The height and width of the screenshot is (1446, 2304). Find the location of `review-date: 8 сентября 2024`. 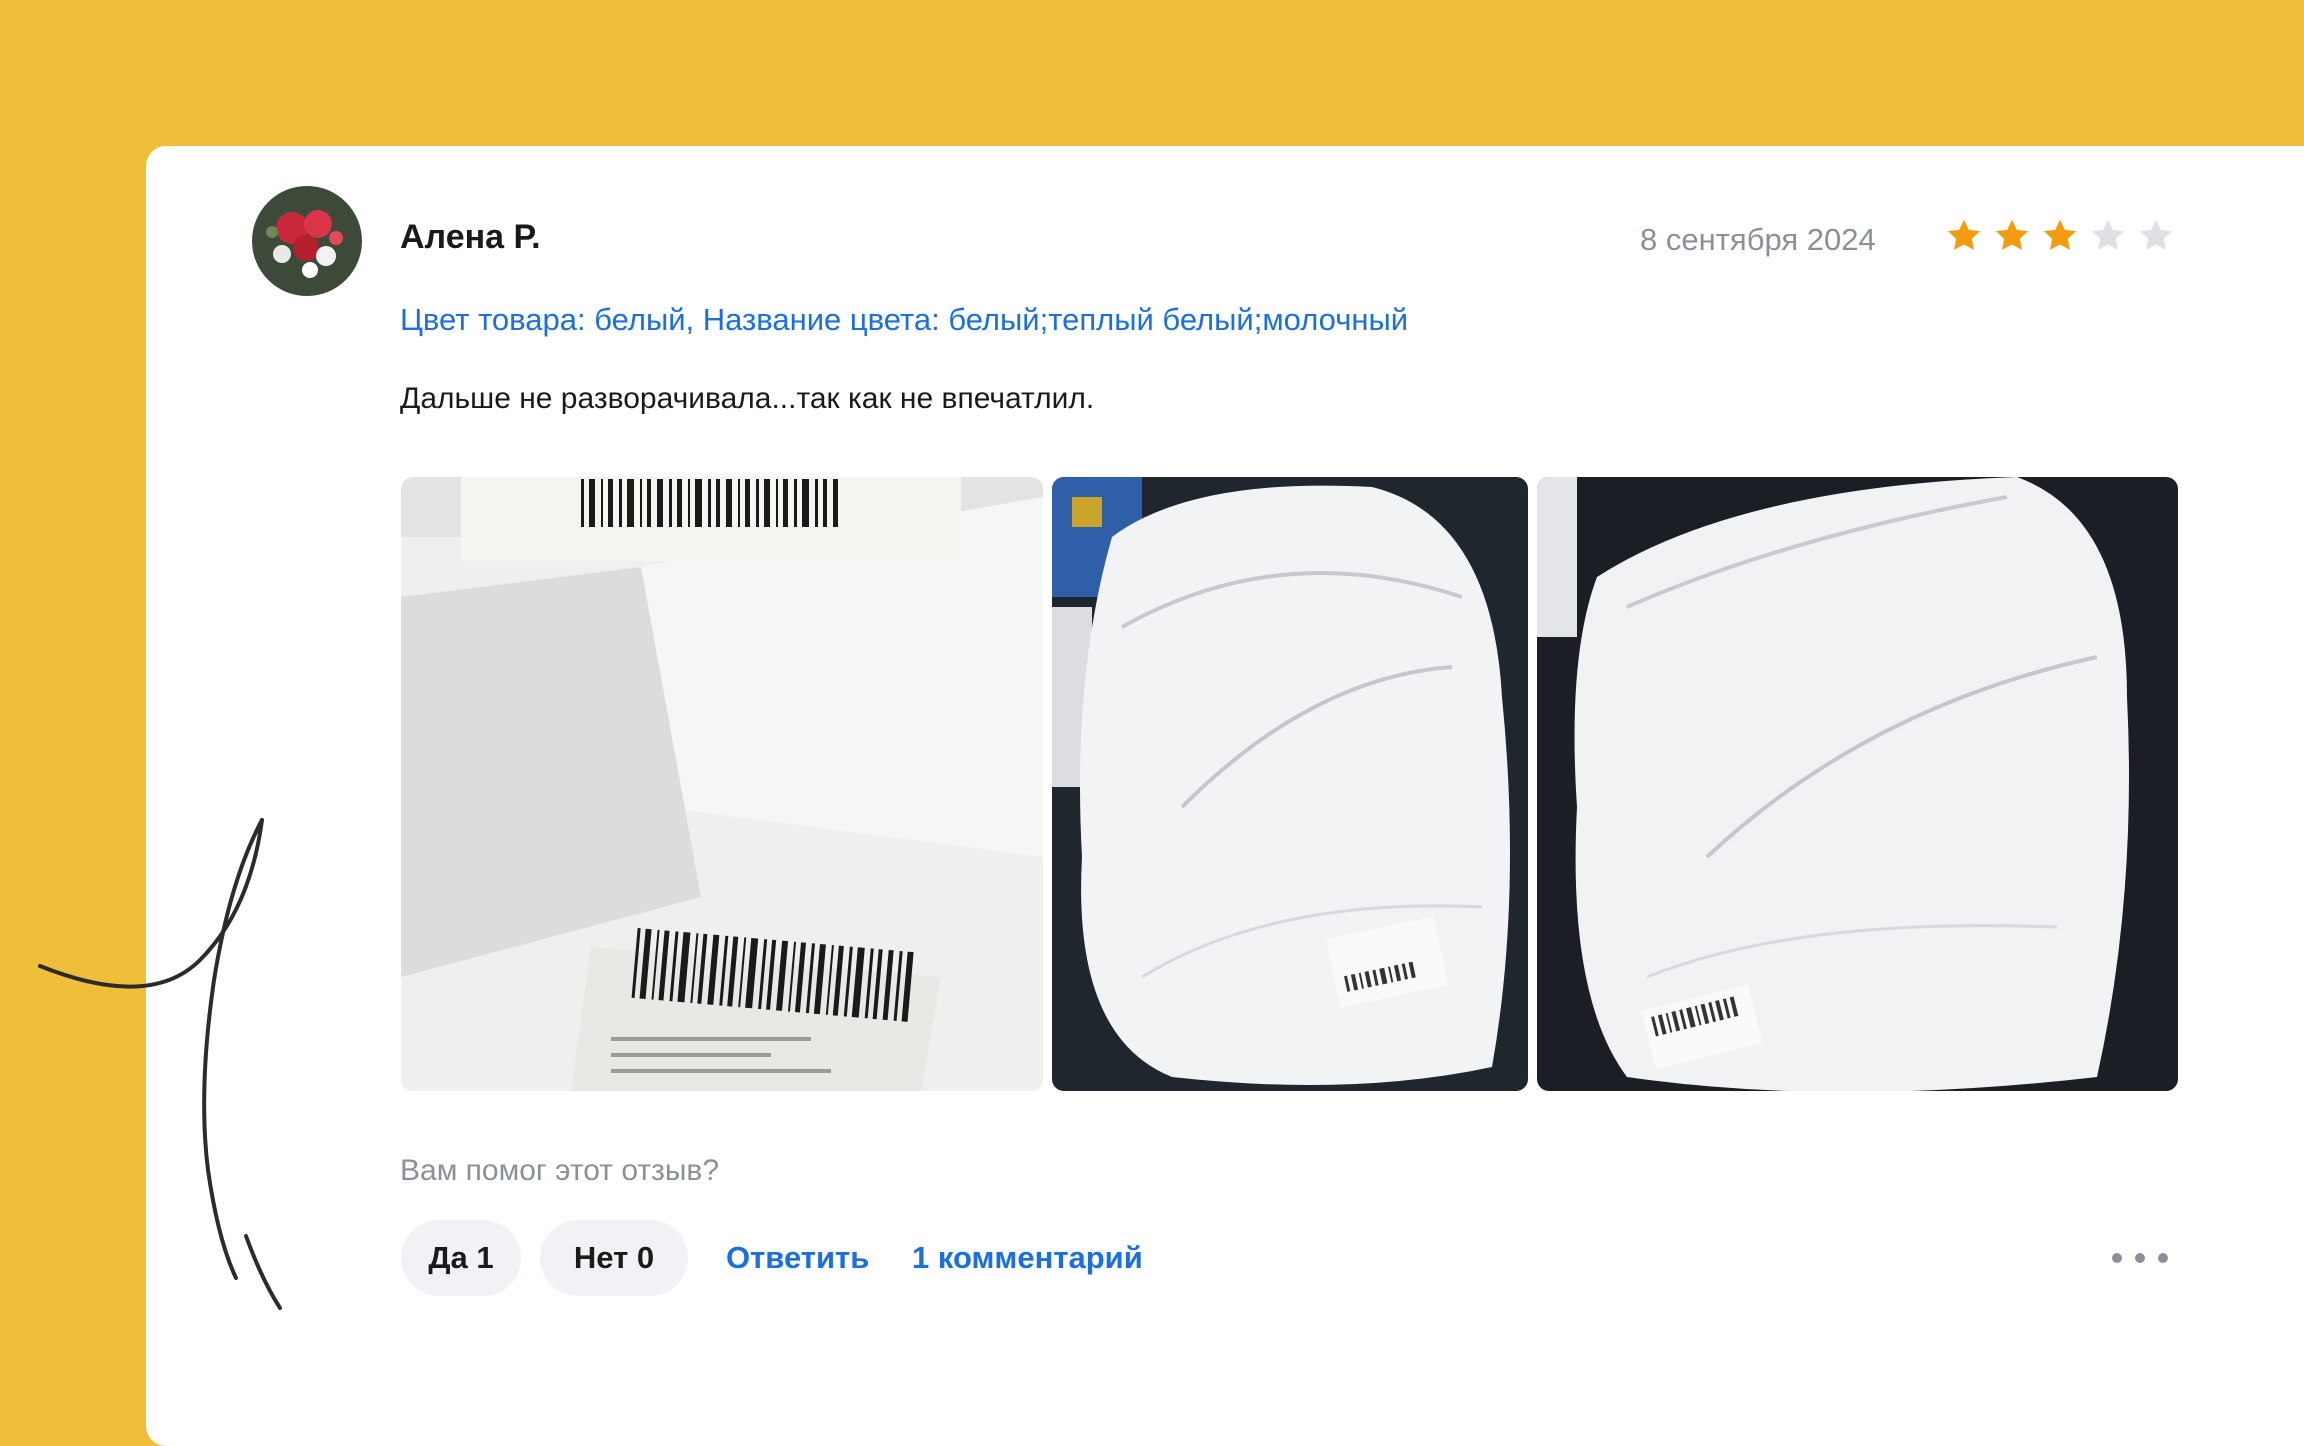

review-date: 8 сентября 2024 is located at coordinates (1758, 239).